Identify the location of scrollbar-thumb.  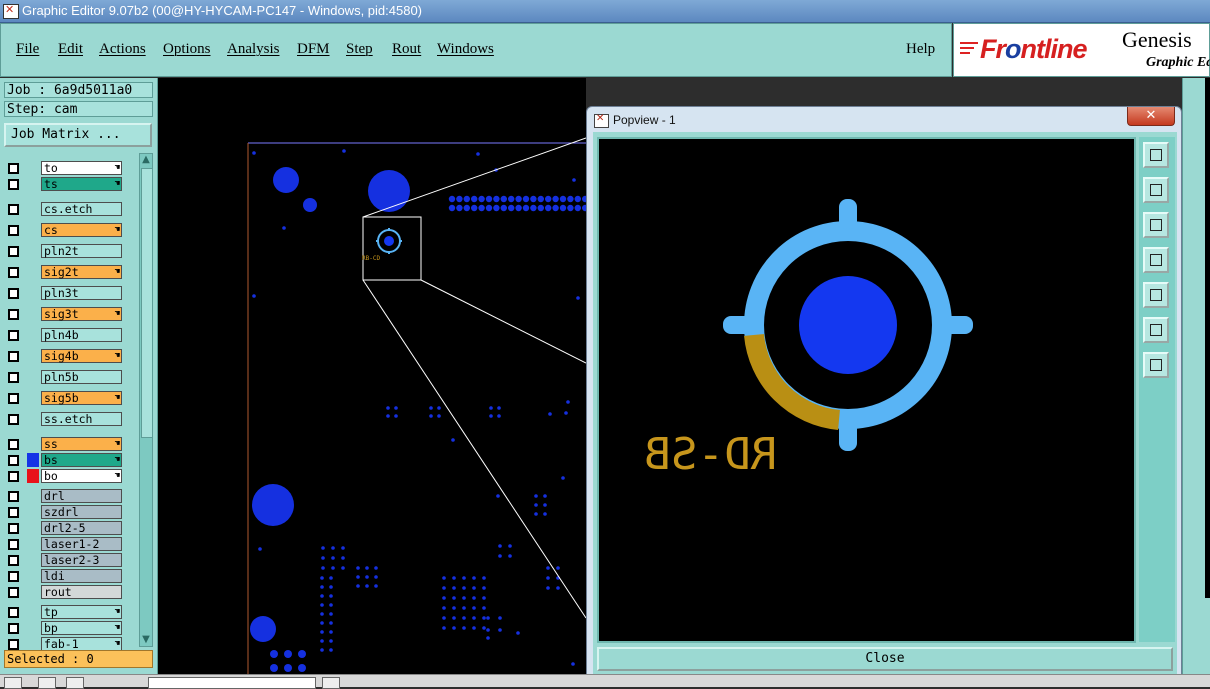
(147, 303).